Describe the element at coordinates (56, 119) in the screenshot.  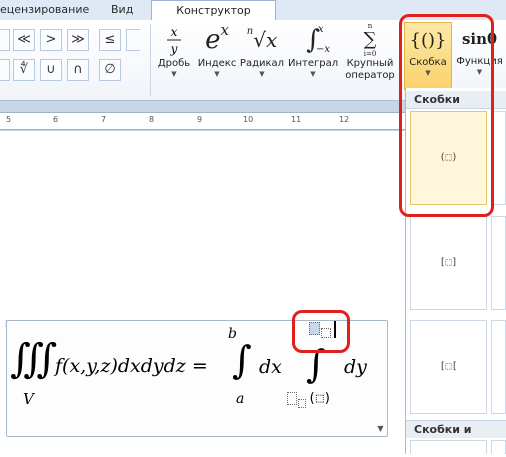
I see `ruler-tick: 6` at that location.